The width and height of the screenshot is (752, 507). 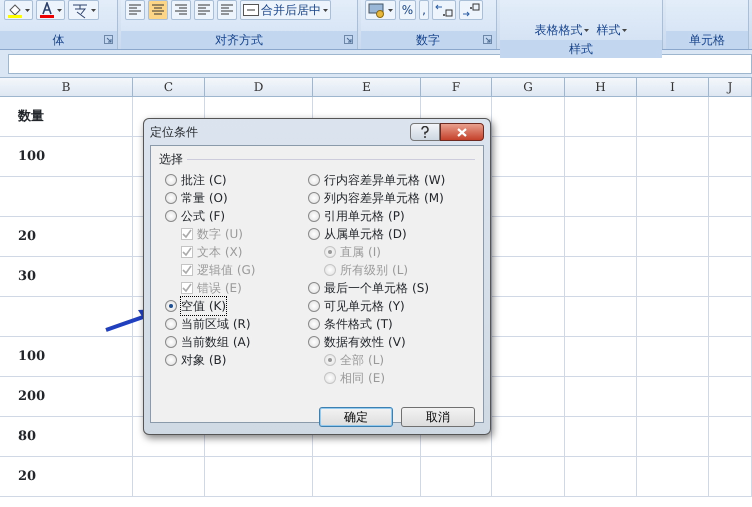 I want to click on radio-option: 引用单元格 (P), so click(x=391, y=216).